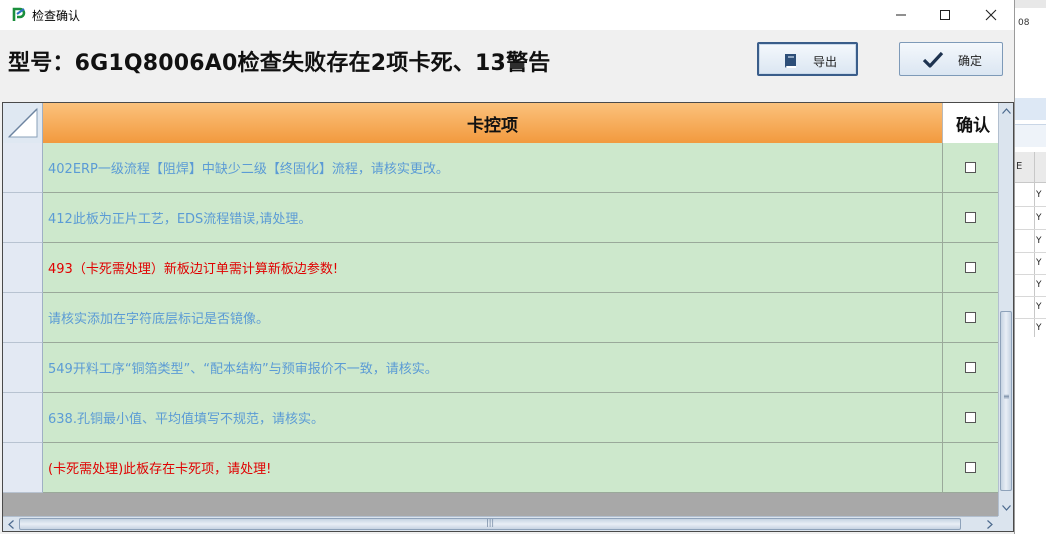  I want to click on table-row: 402ERP一级流程【阻焊】中缺少二级【终固化】流程，请核实更改。, so click(500, 168).